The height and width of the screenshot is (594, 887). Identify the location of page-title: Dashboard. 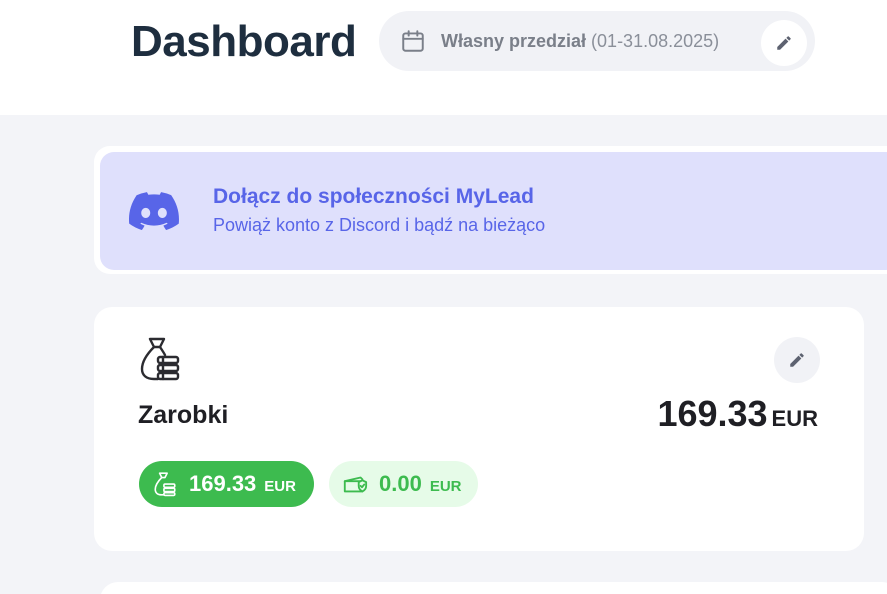
(244, 41).